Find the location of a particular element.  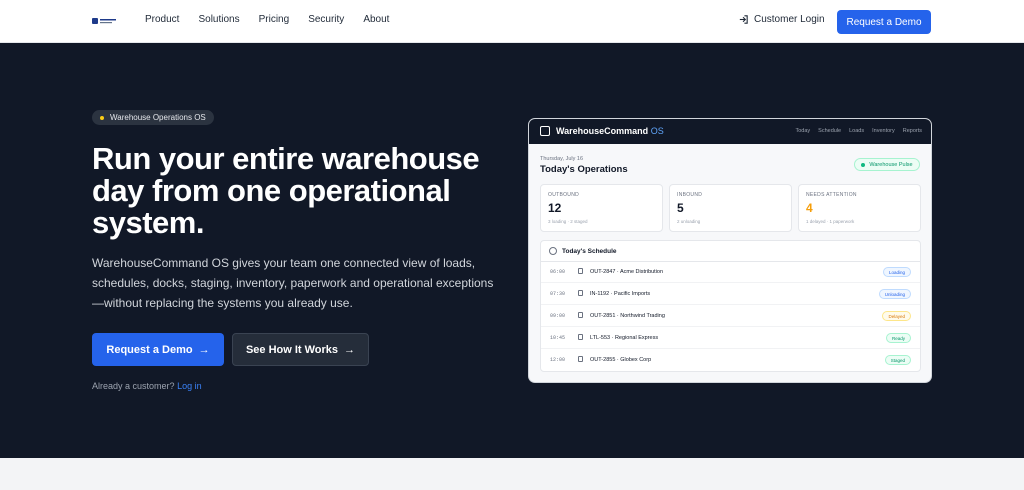

hero-pill: Warehouse Operations OS is located at coordinates (153, 117).